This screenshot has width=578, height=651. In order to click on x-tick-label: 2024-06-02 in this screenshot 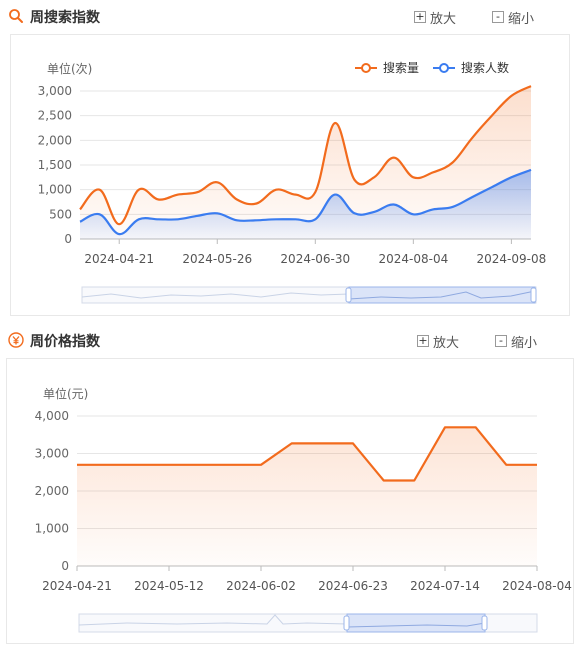, I will do `click(261, 586)`.